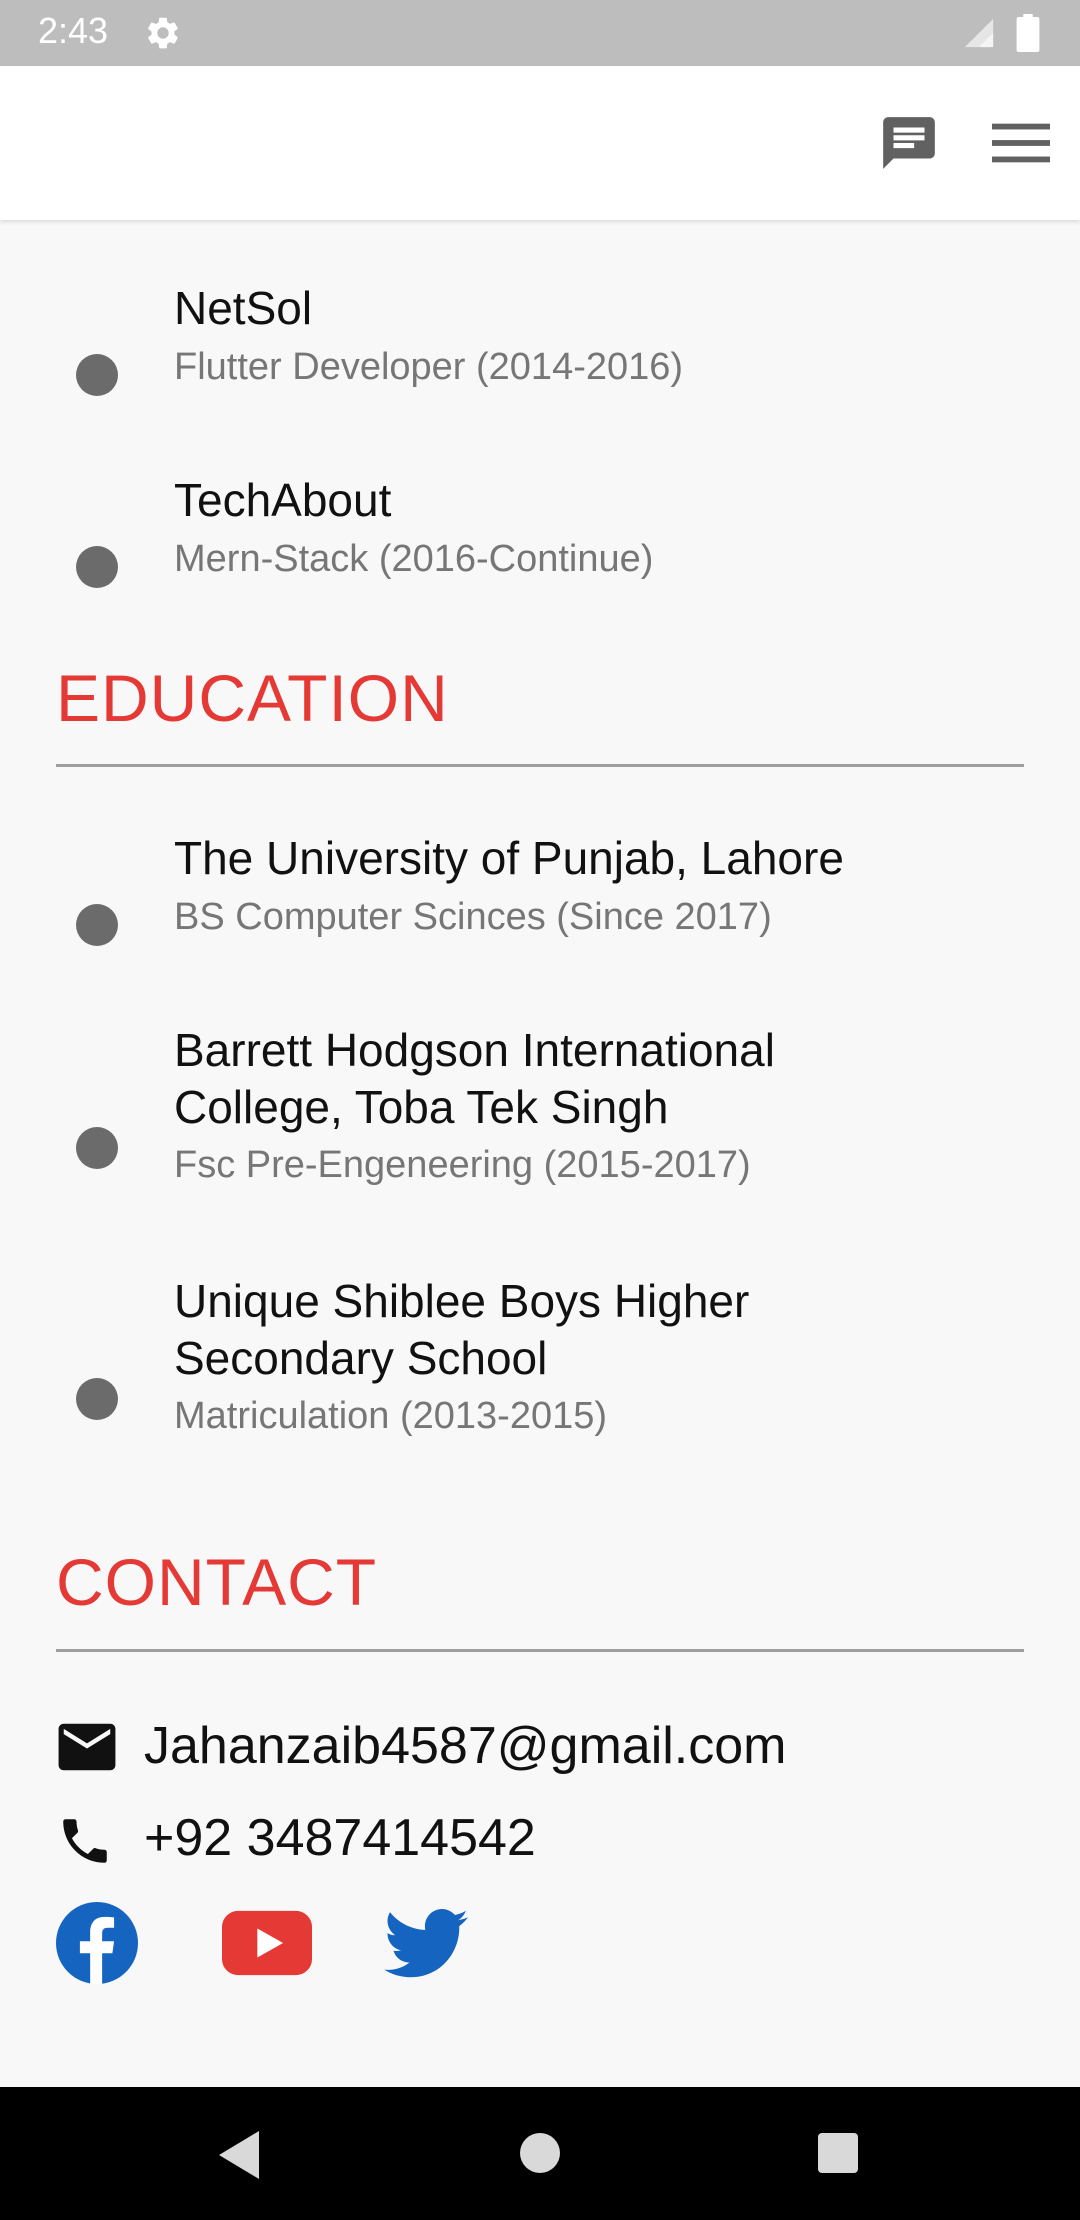 This screenshot has width=1080, height=2220. What do you see at coordinates (243, 308) in the screenshot?
I see `company-name: NetSol` at bounding box center [243, 308].